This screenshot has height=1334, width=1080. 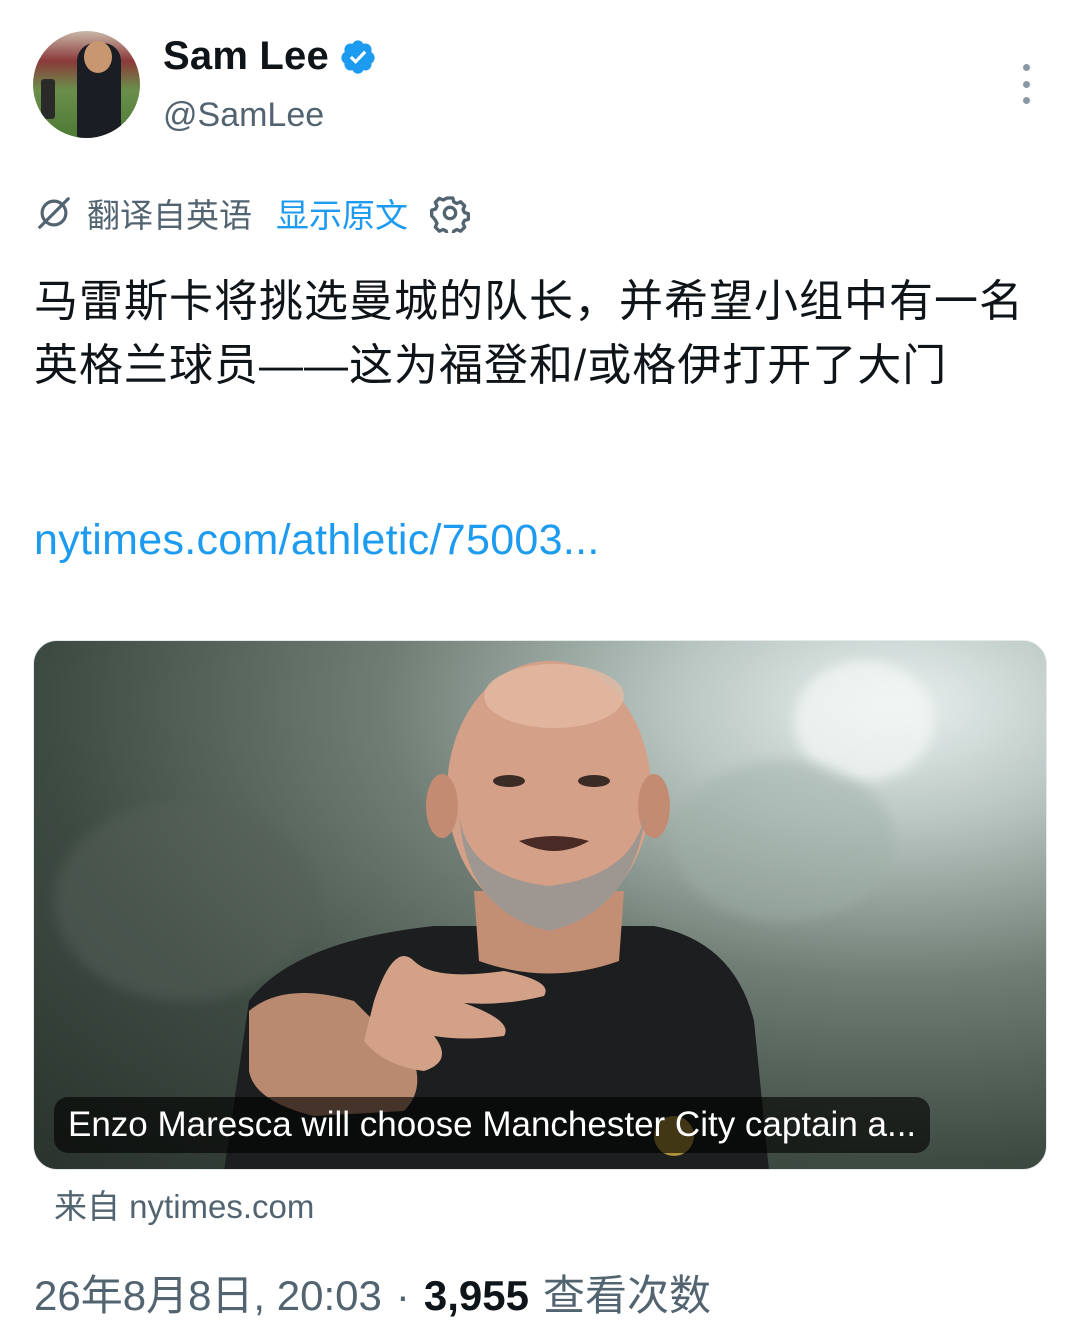 I want to click on gear-icon, so click(x=450, y=213).